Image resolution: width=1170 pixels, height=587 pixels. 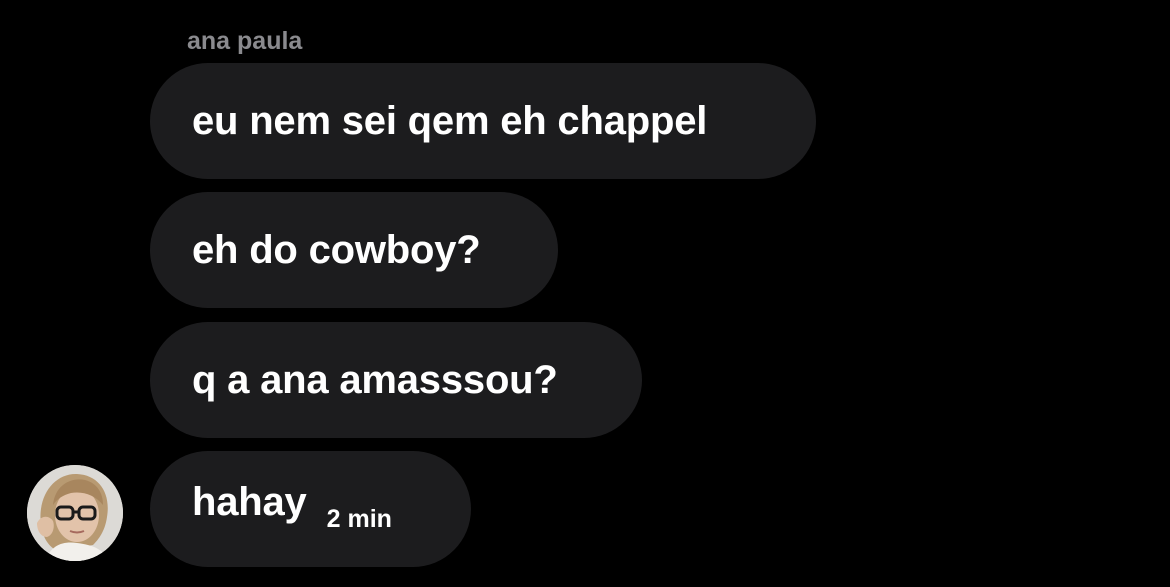 I want to click on message-bubble: eh do cowboy?, so click(x=354, y=250).